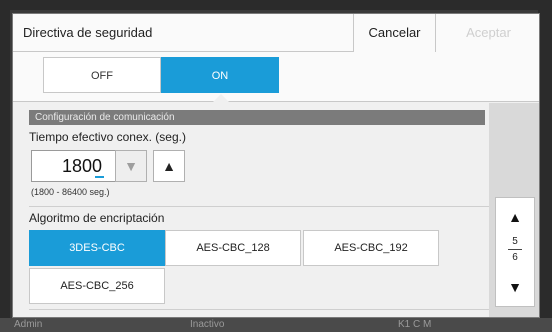 This screenshot has width=552, height=332. I want to click on page-fraction-line, so click(515, 249).